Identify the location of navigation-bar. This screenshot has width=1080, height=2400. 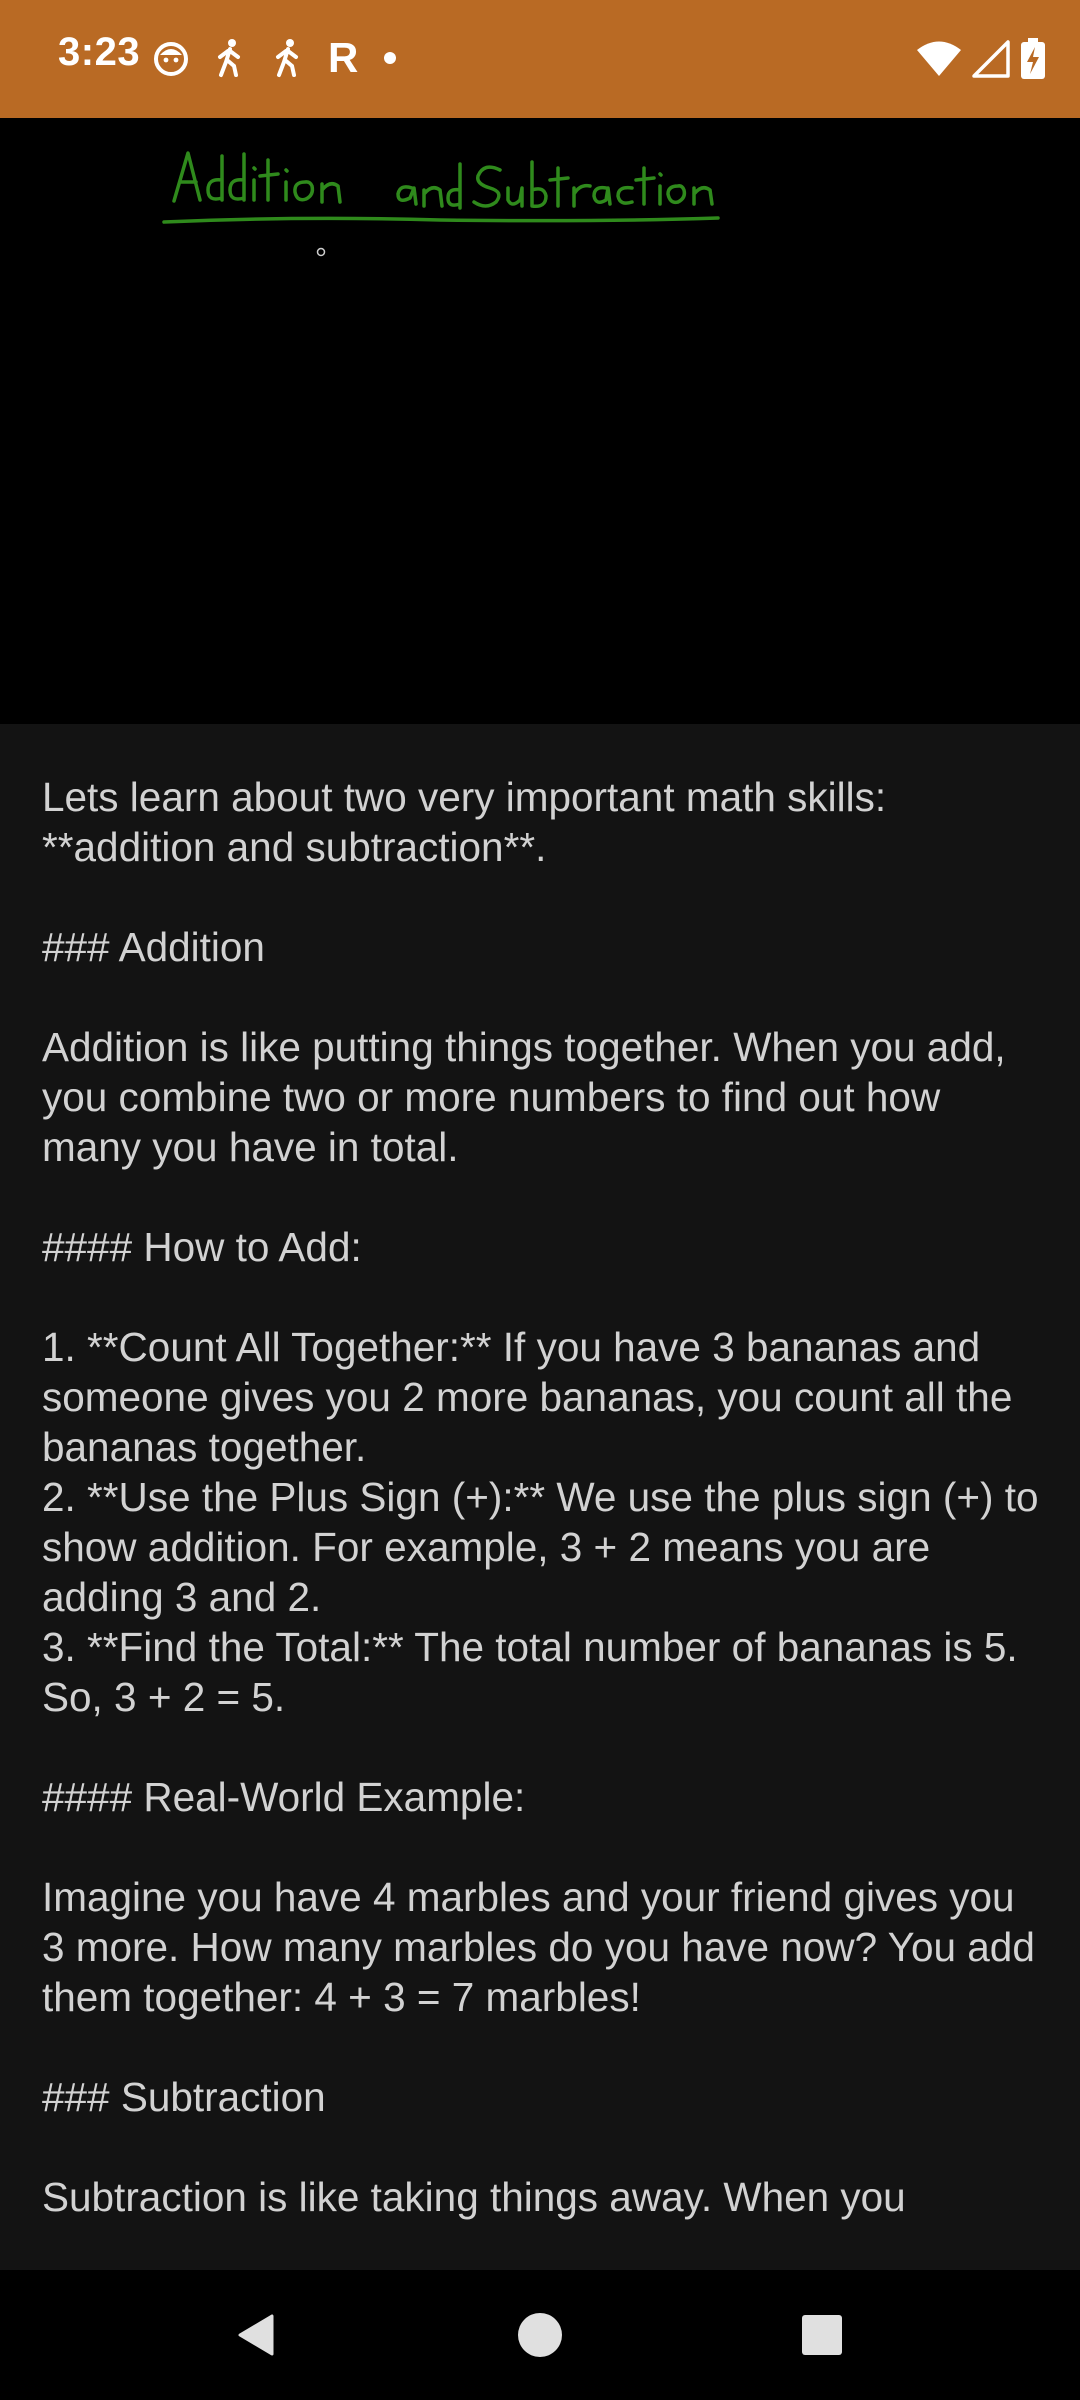
(540, 2335).